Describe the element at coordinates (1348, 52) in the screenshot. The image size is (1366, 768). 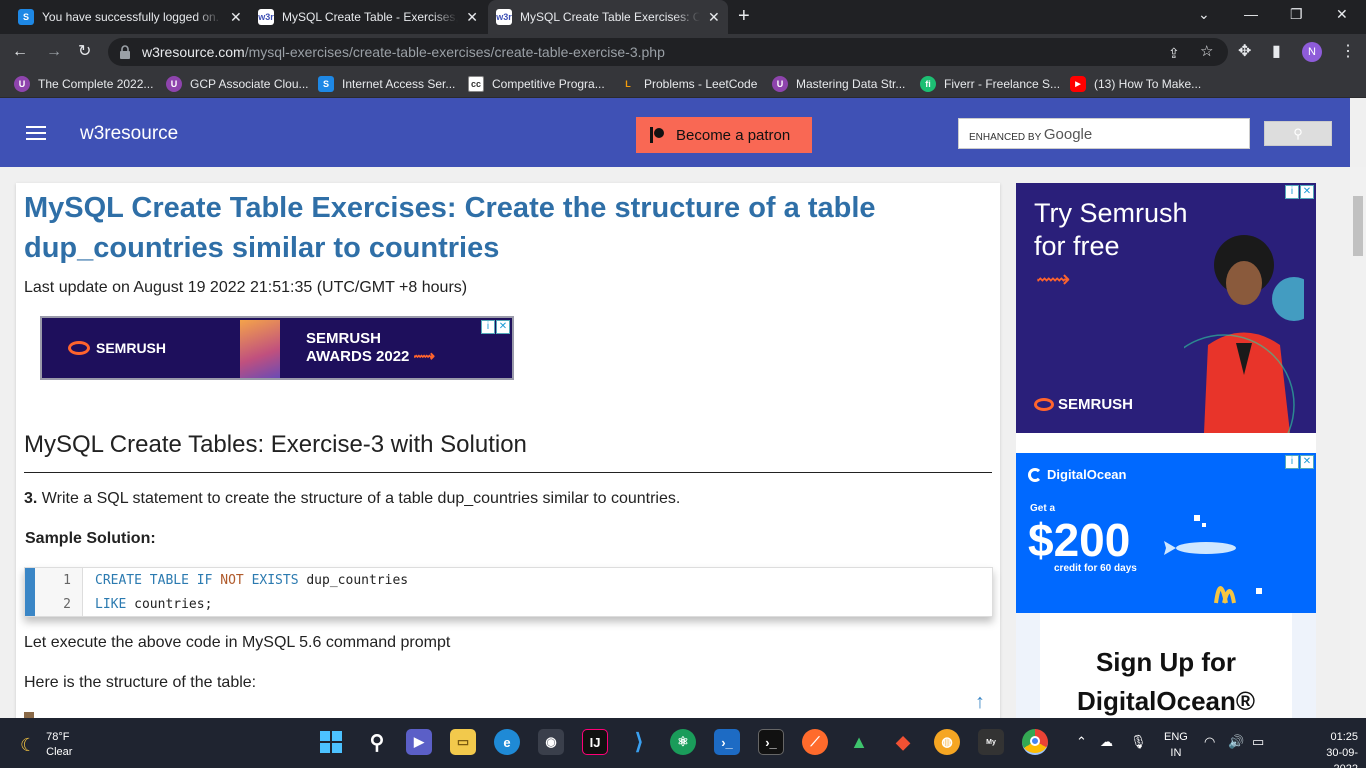
I see `menu-kebab-icon: ⋮` at that location.